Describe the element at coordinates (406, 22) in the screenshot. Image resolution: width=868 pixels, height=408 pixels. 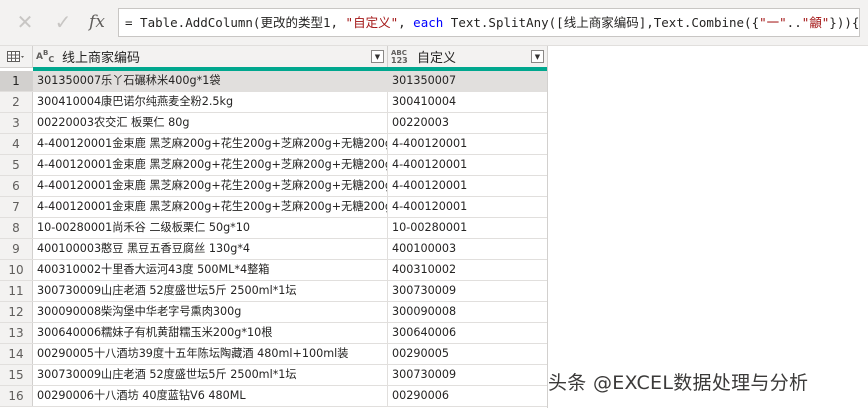
I see `formula-token: ,` at that location.